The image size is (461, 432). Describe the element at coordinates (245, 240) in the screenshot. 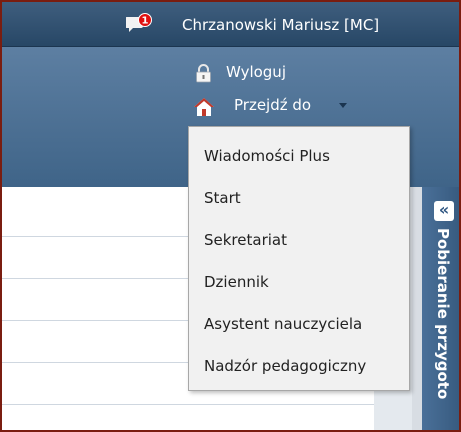

I see `menu-item-sekretariat: Sekretariat` at that location.